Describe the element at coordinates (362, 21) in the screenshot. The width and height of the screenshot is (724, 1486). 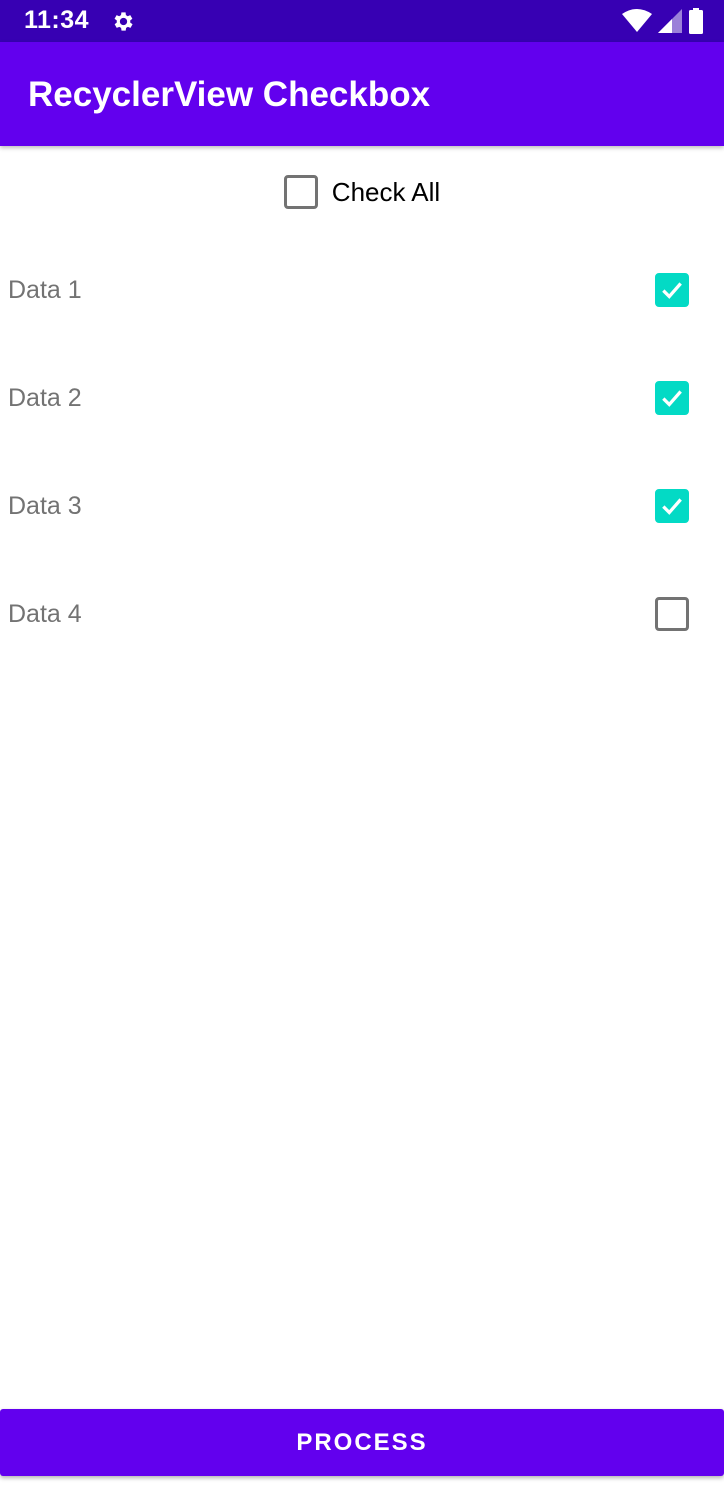
I see `status-bar: 11:34` at that location.